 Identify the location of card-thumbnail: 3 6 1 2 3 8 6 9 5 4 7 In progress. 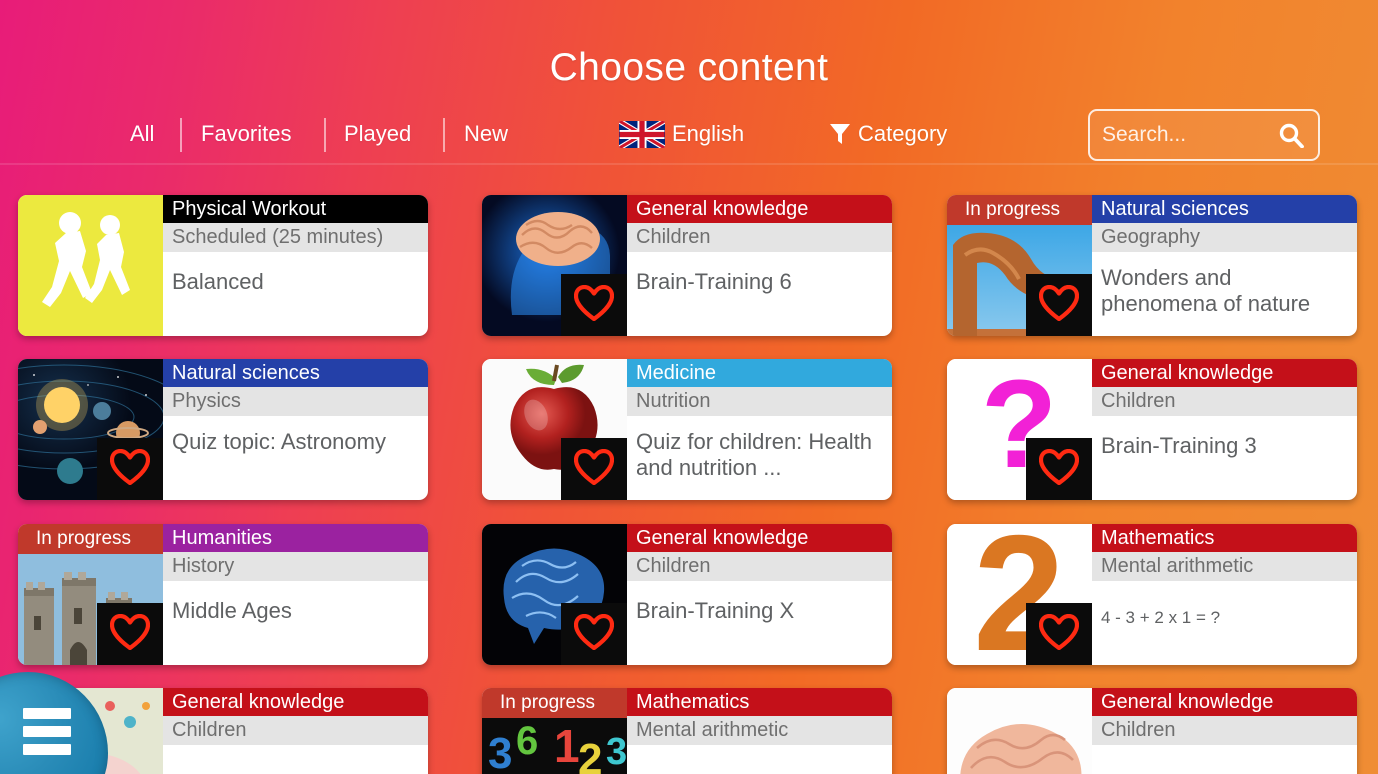
(554, 731).